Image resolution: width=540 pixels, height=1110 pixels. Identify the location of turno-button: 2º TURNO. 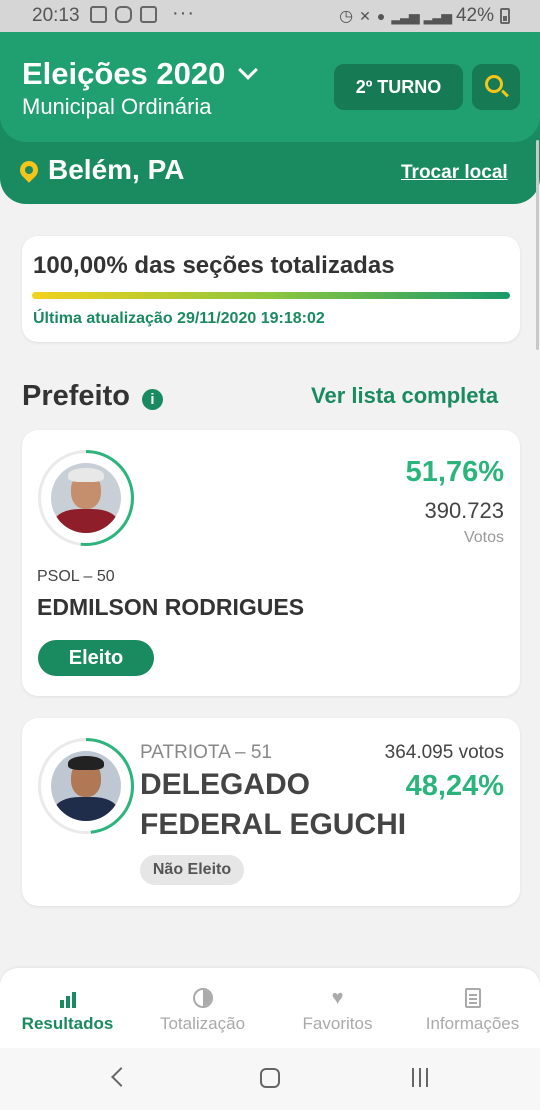
(398, 87).